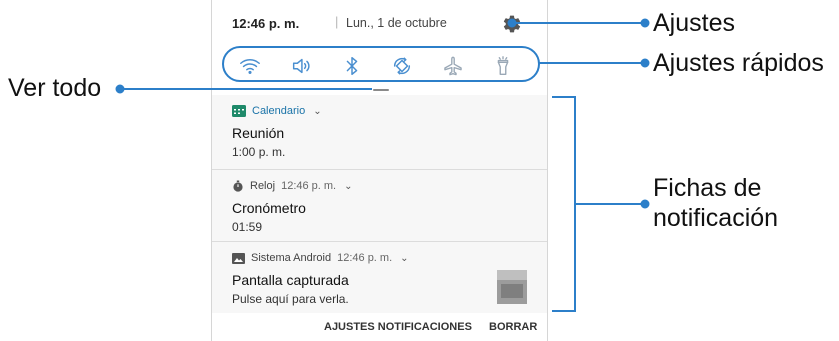 Image resolution: width=839 pixels, height=341 pixels. I want to click on callout-cards-line1: Fichas de, so click(707, 188).